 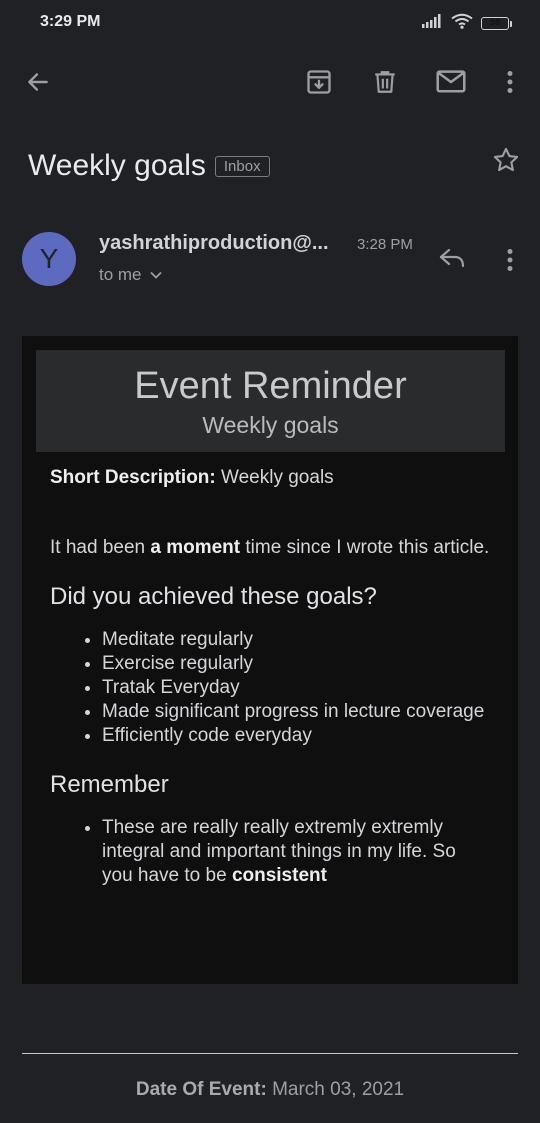 I want to click on delete-button, so click(x=385, y=82).